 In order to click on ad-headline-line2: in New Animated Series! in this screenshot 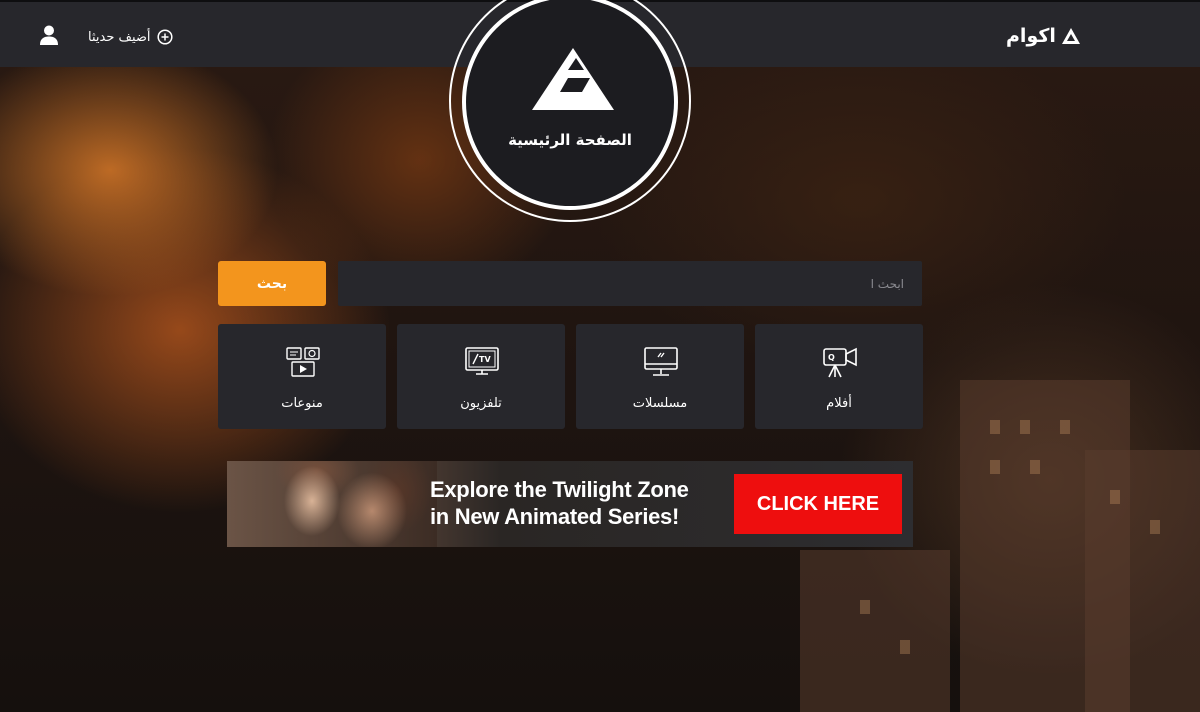, I will do `click(555, 516)`.